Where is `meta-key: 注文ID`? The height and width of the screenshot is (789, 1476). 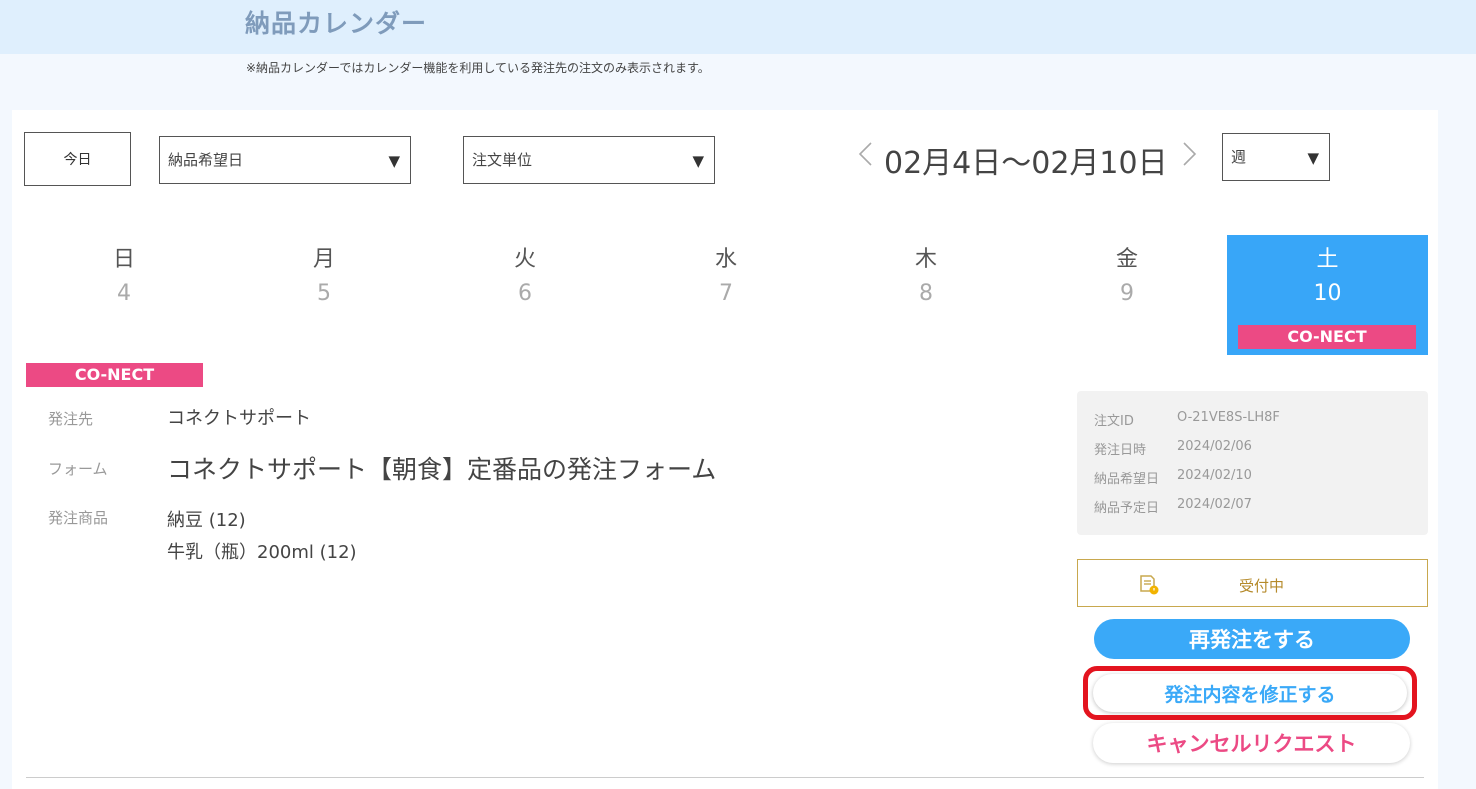 meta-key: 注文ID is located at coordinates (1114, 421).